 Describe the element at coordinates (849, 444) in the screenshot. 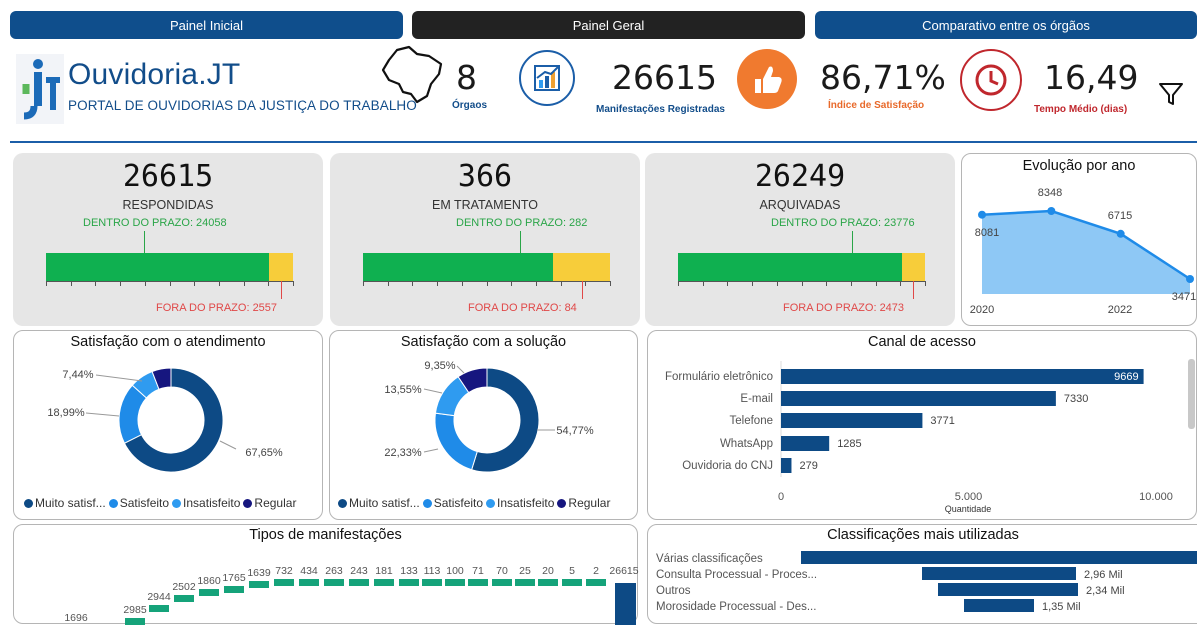

I see `channel-data-label: 1285` at that location.